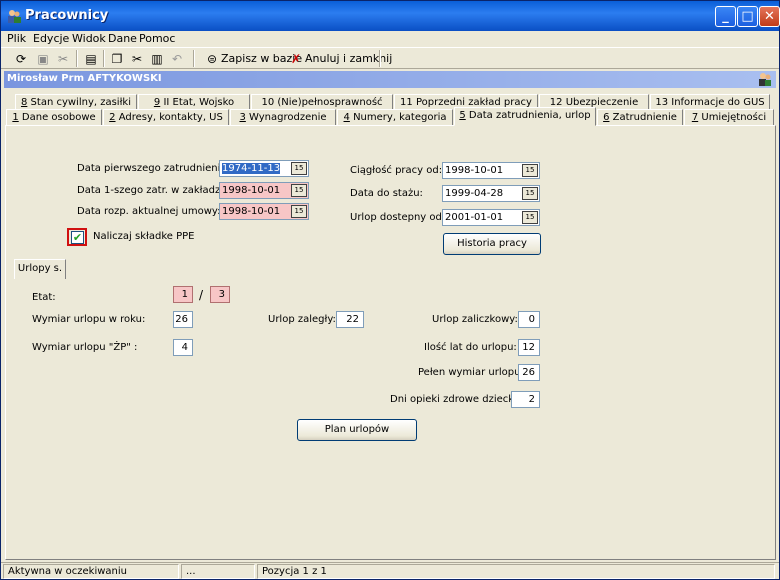 Image resolution: width=780 pixels, height=580 pixels. I want to click on seniority-date-field: 1999-04-28 15, so click(491, 193).